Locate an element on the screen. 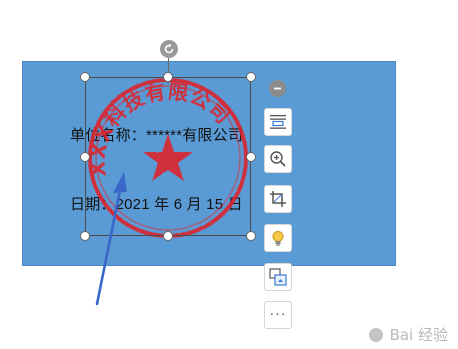 The width and height of the screenshot is (458, 349). resize-handle-left is located at coordinates (85, 157).